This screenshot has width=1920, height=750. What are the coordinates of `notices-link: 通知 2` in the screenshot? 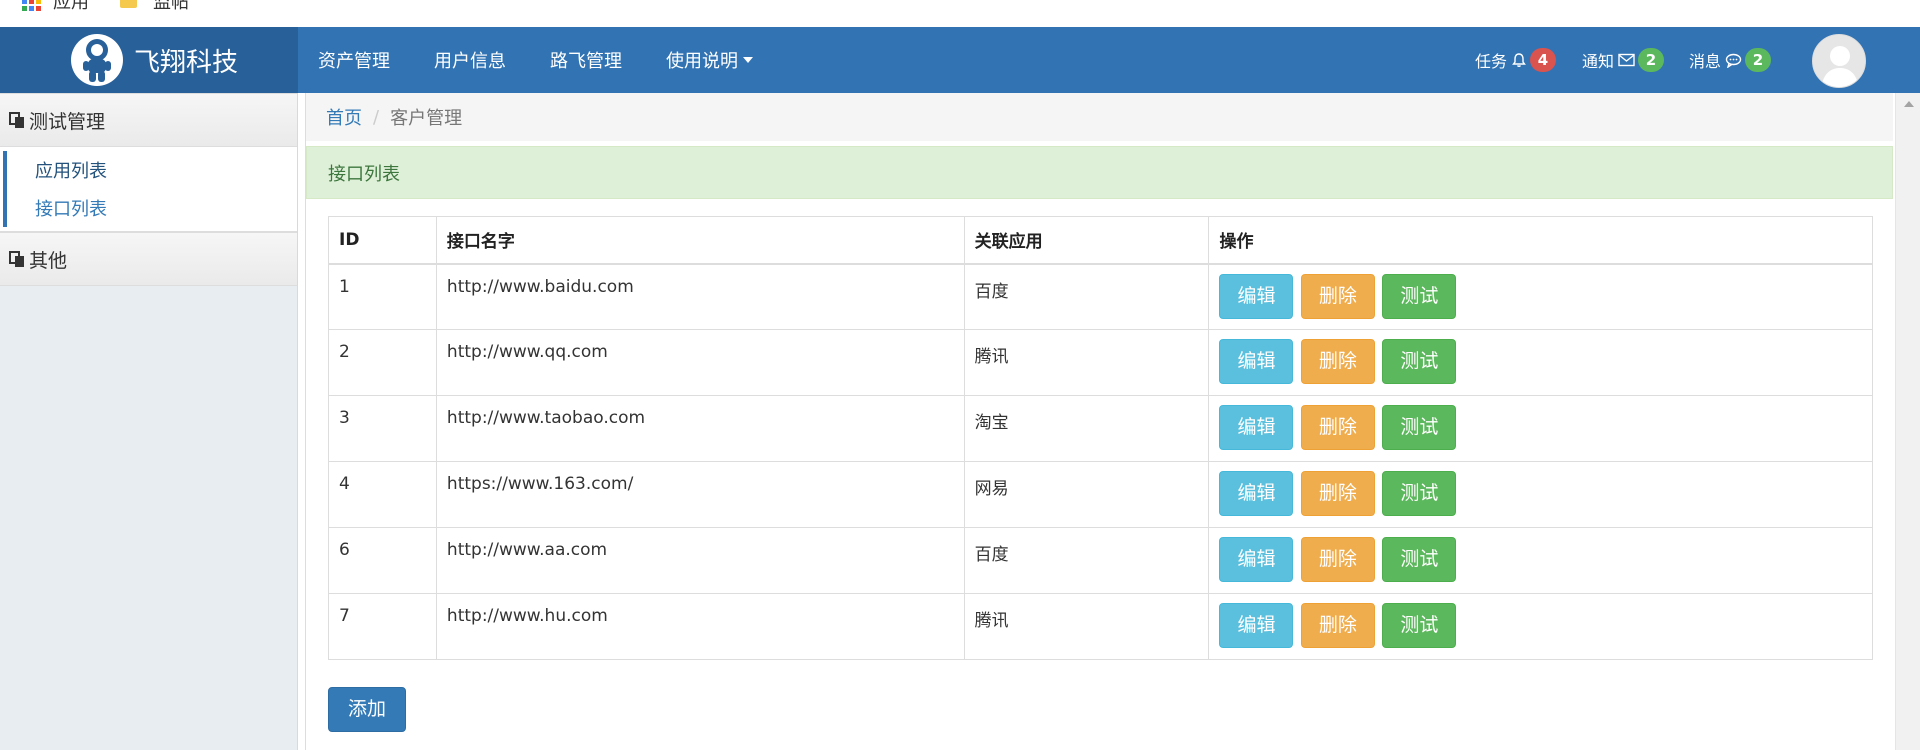 It's located at (1623, 60).